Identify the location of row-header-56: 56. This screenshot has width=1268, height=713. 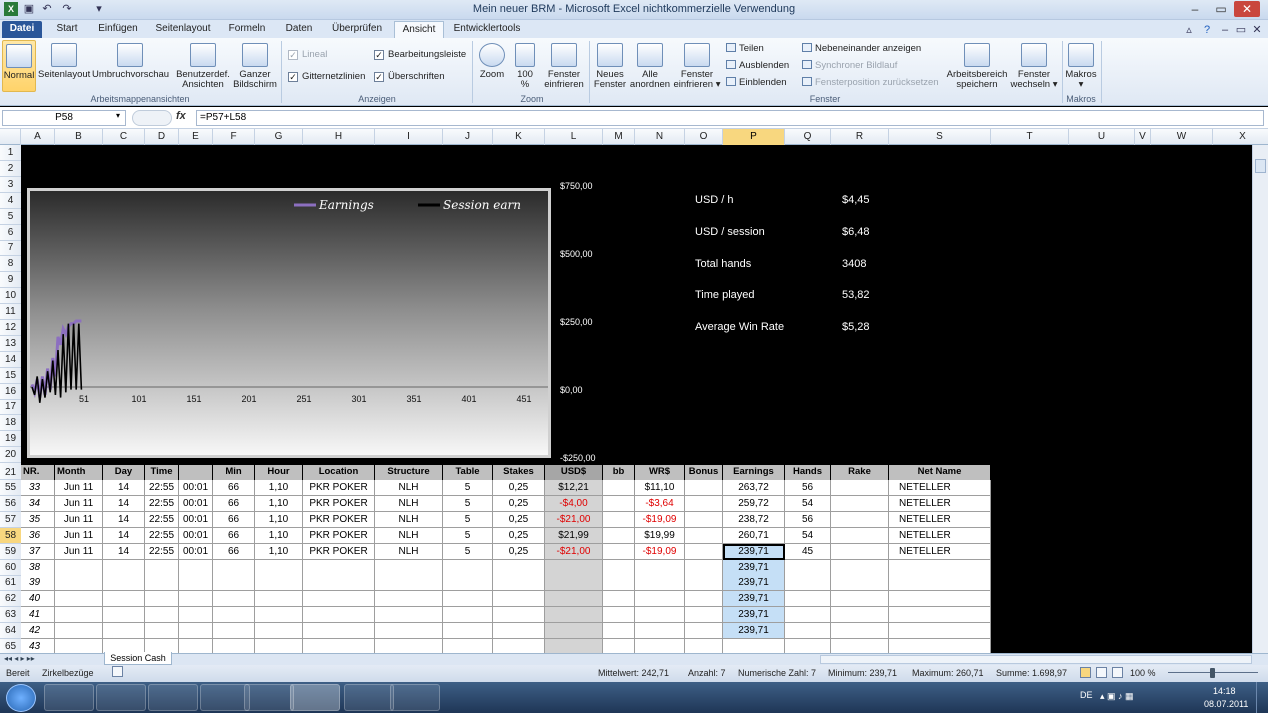
(10, 504).